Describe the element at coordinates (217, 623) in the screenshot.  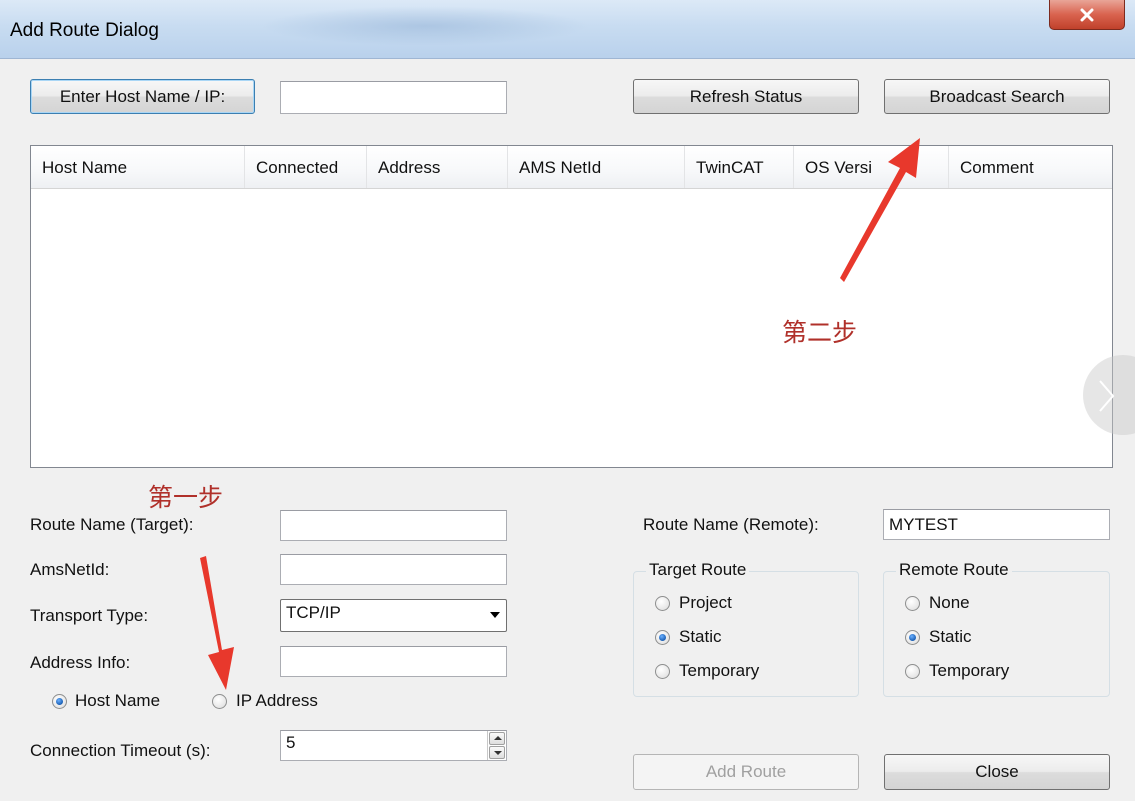
I see `step-one-arrow` at that location.